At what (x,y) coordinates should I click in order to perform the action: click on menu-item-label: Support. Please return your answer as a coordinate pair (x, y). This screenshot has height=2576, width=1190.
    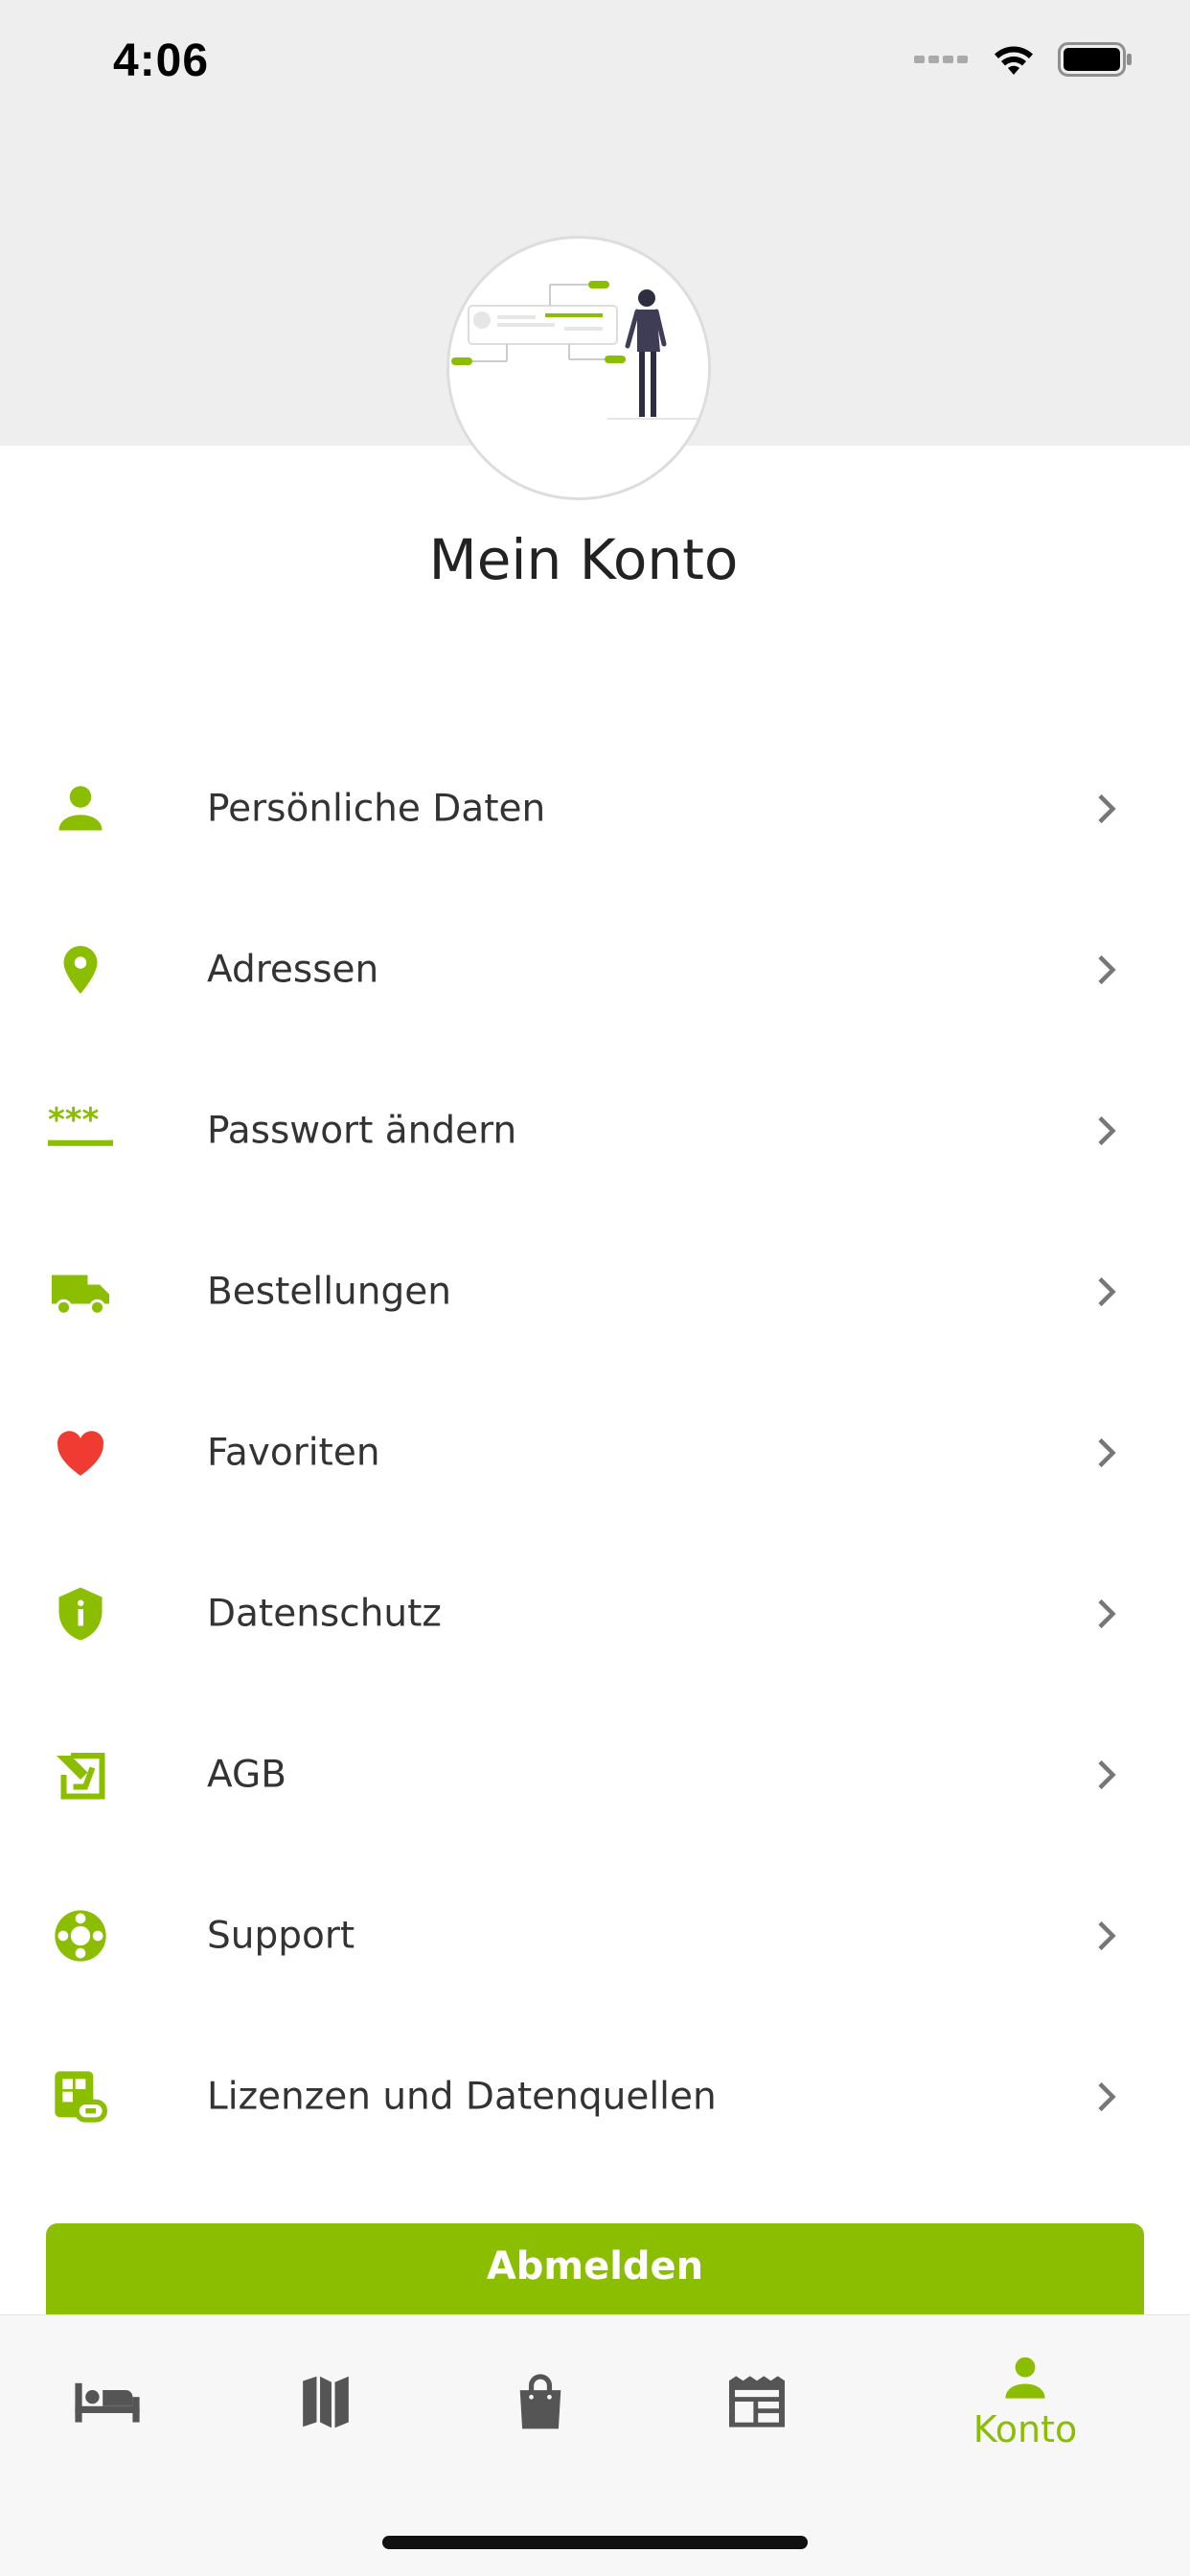
    Looking at the image, I should click on (281, 1936).